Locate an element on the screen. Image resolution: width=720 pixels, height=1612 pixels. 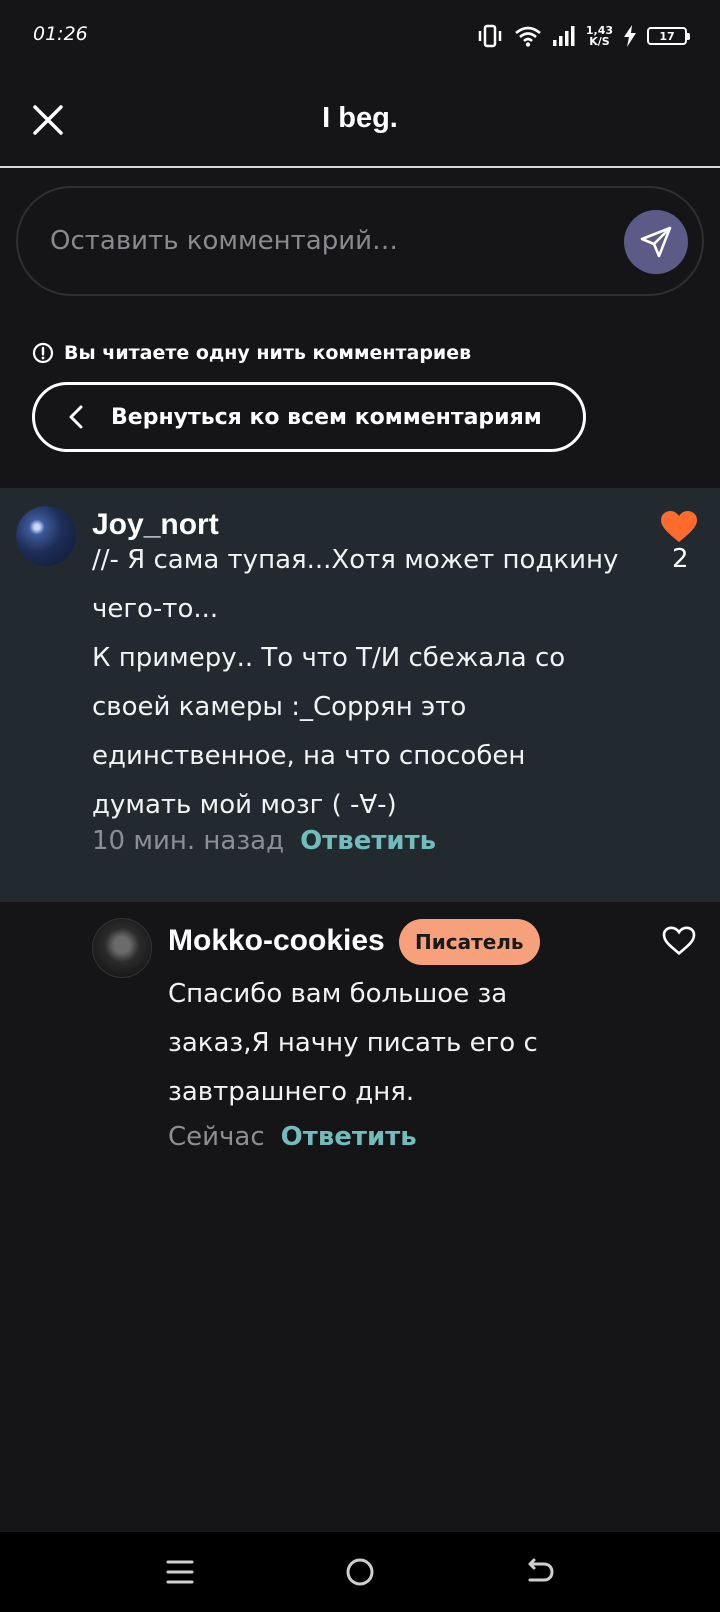
battery-icon: 17 is located at coordinates (668, 36).